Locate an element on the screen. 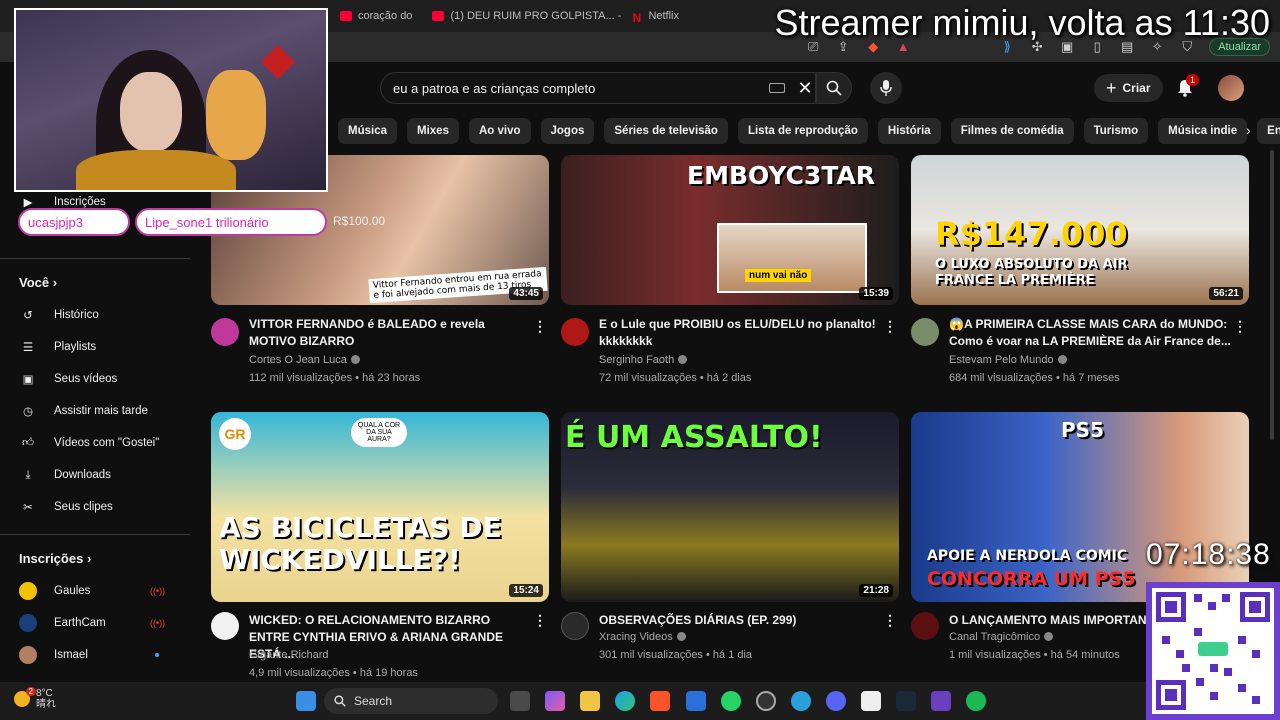 This screenshot has height=720, width=1280. search-box: eu a patroa e as crianças completo ✕ is located at coordinates (598, 88).